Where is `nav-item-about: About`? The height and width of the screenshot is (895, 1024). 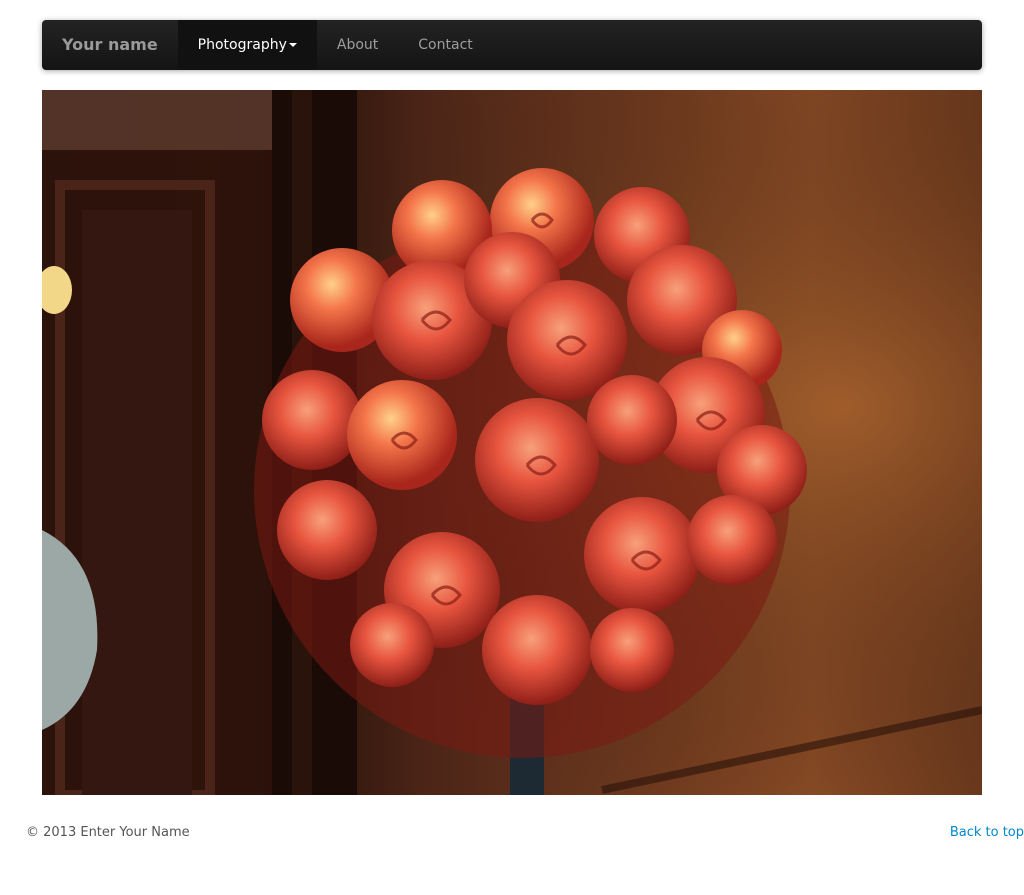
nav-item-about: About is located at coordinates (357, 45).